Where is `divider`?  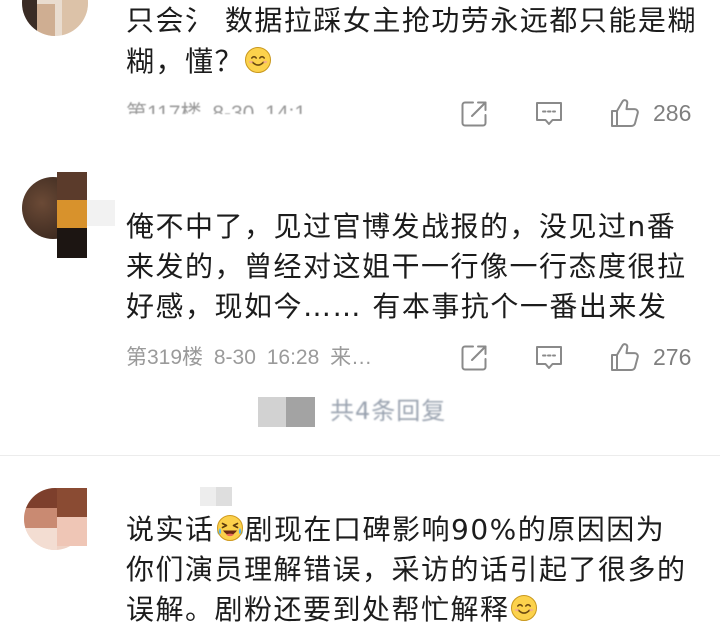
divider is located at coordinates (360, 455).